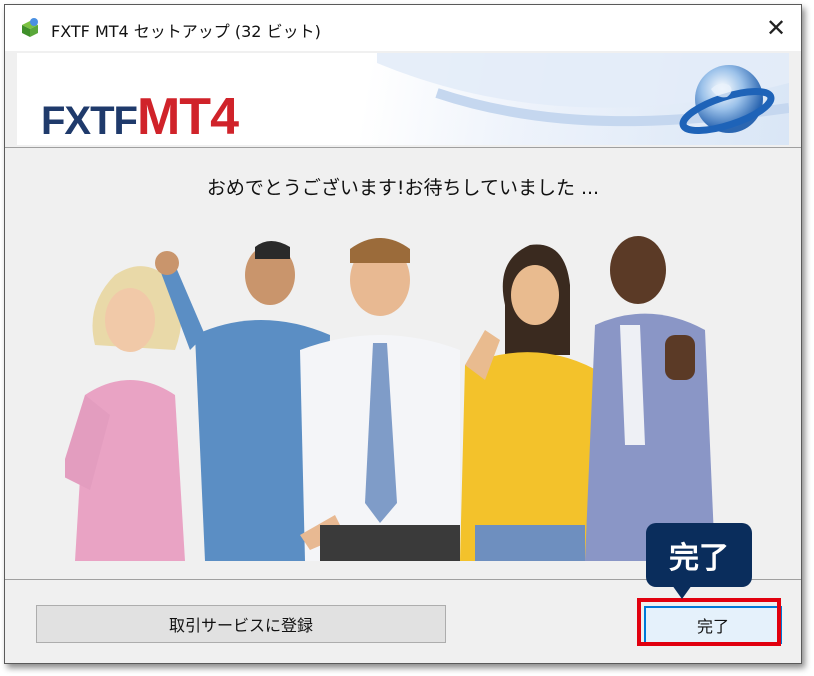 The image size is (814, 676). What do you see at coordinates (713, 625) in the screenshot?
I see `done-button: 完了` at bounding box center [713, 625].